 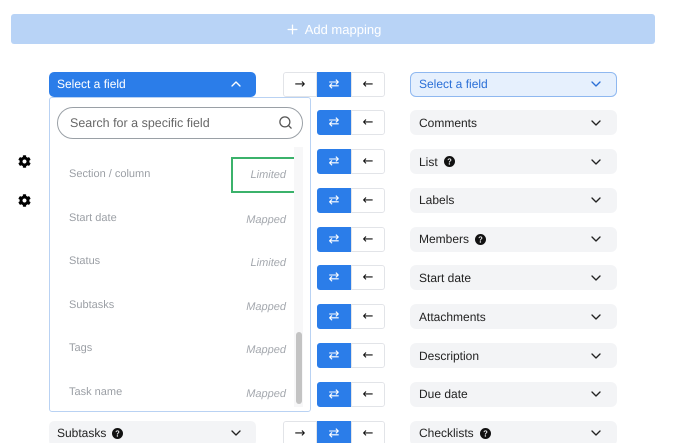 I want to click on status-label: Limited, so click(x=269, y=263).